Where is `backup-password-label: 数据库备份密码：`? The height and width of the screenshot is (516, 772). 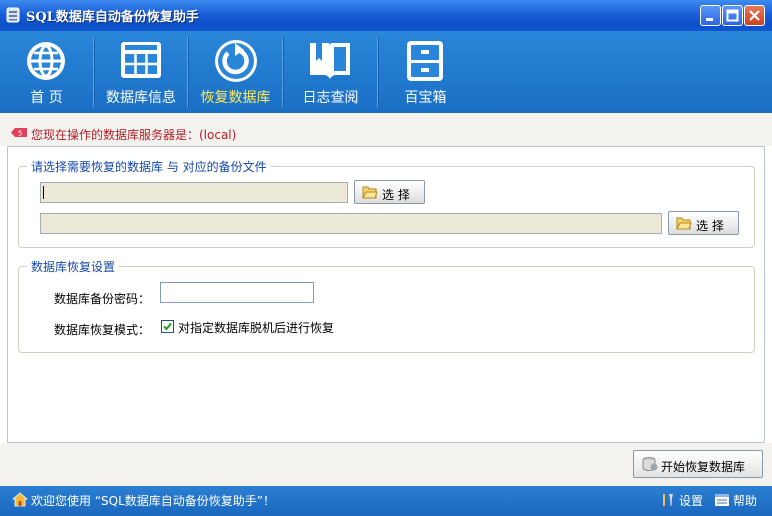
backup-password-label: 数据库备份密码： is located at coordinates (102, 299).